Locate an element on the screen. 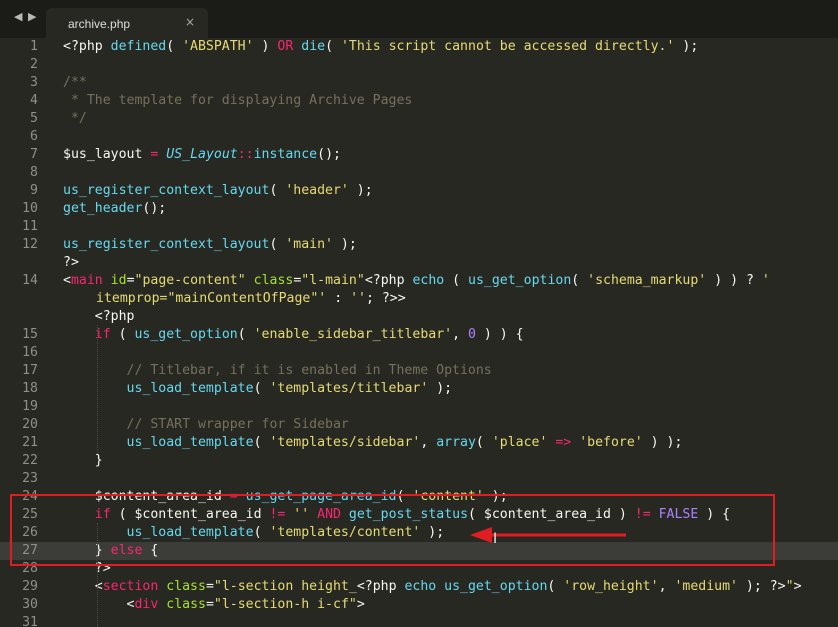 The height and width of the screenshot is (627, 838). annotation-arrow-icon is located at coordinates (548, 535).